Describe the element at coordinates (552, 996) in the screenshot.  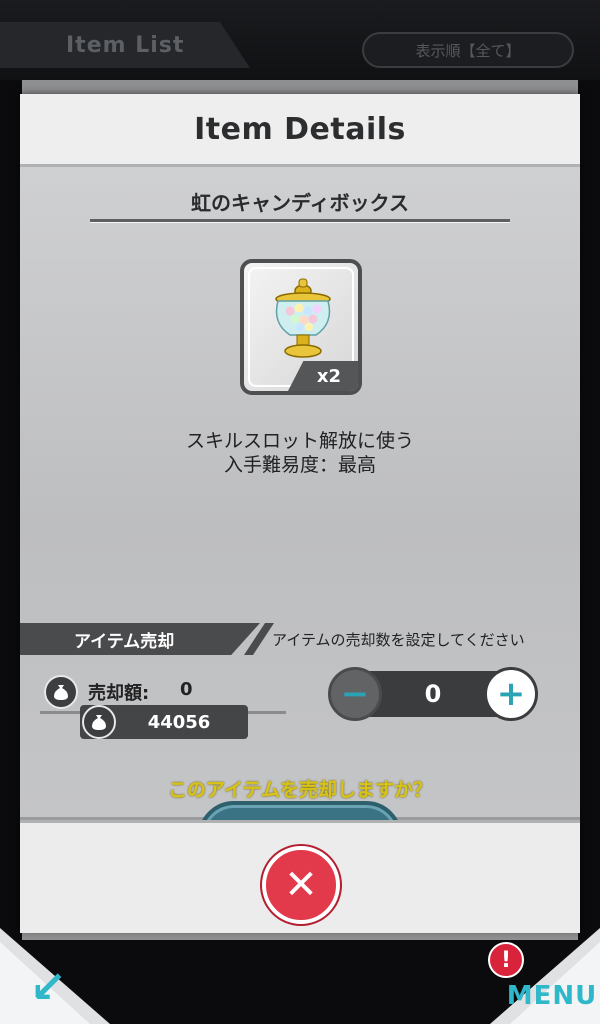
I see `menu-button: MENU` at that location.